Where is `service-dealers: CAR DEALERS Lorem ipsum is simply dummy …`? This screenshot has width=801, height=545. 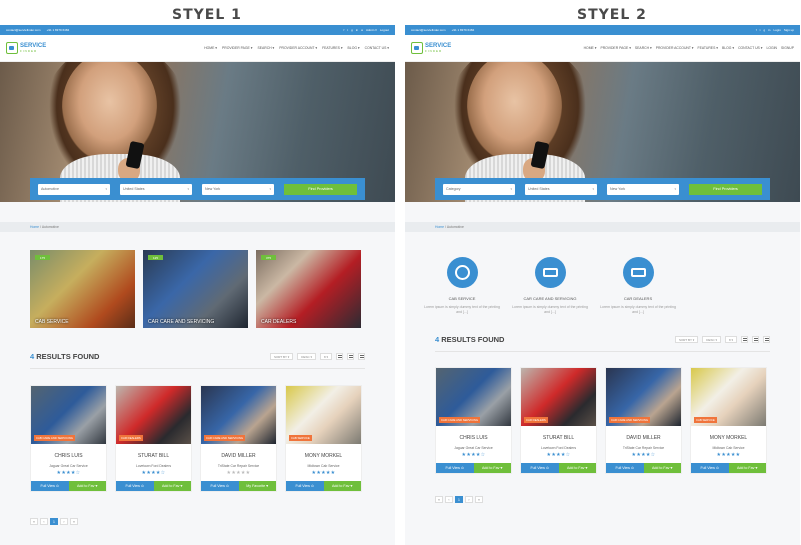 service-dealers: CAR DEALERS Lorem ipsum is simply dummy … is located at coordinates (638, 286).